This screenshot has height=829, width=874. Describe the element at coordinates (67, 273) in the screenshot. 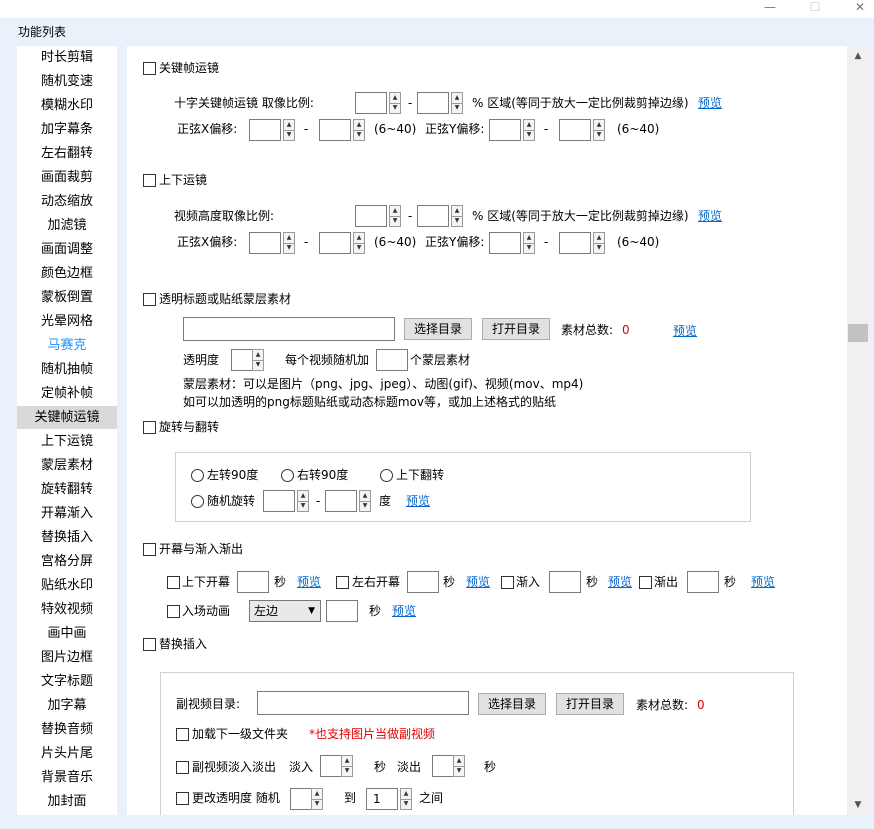

I see `sidebar-item: 颜色边框` at that location.